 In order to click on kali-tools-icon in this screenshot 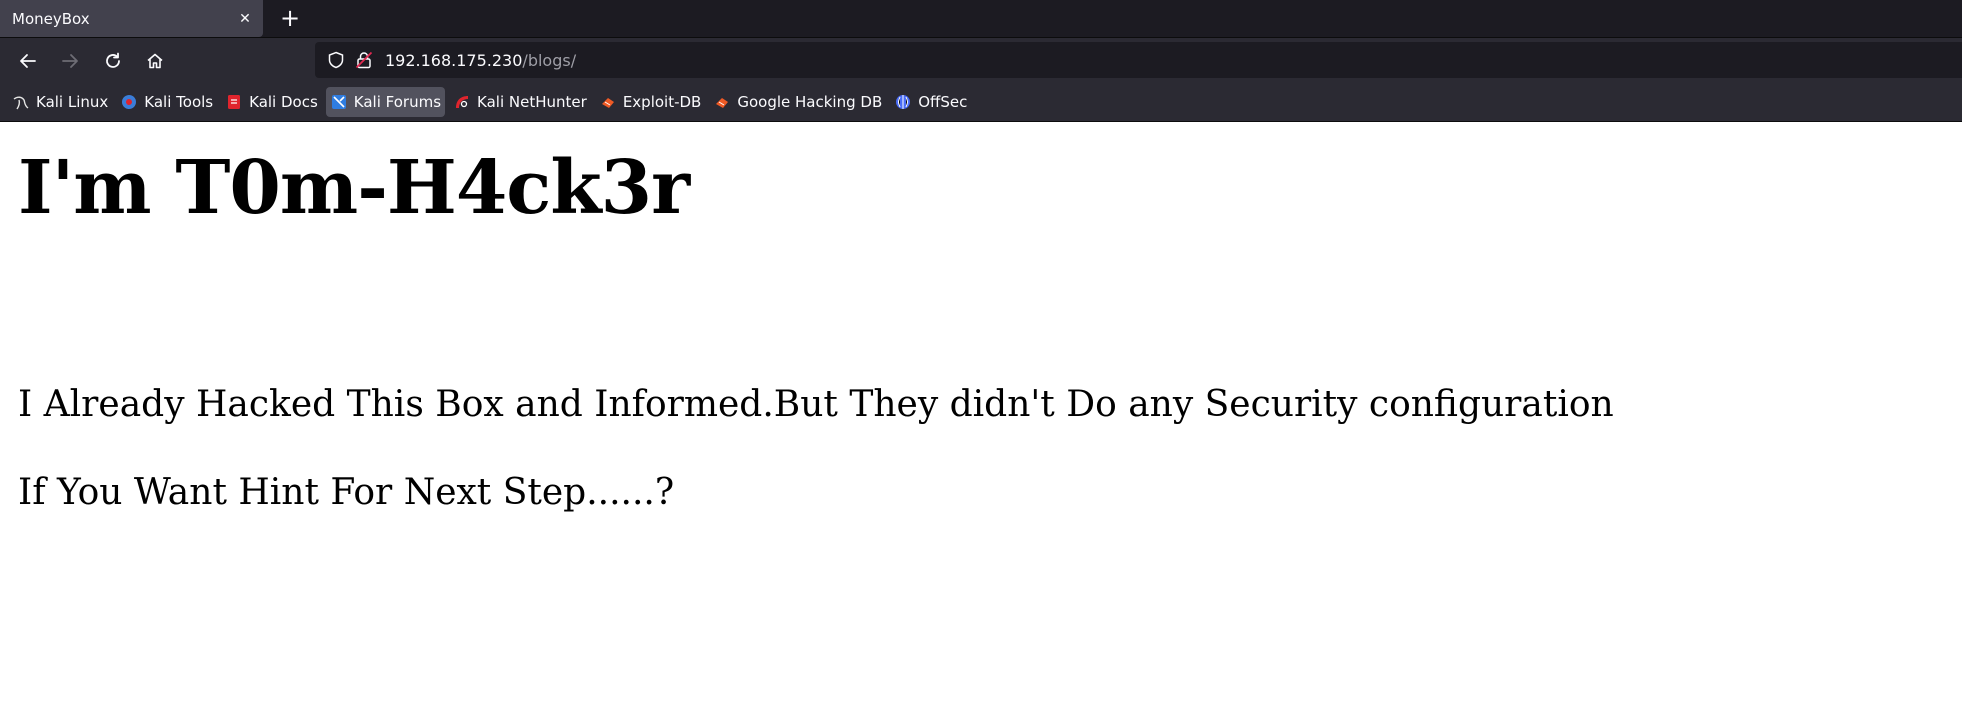, I will do `click(129, 102)`.